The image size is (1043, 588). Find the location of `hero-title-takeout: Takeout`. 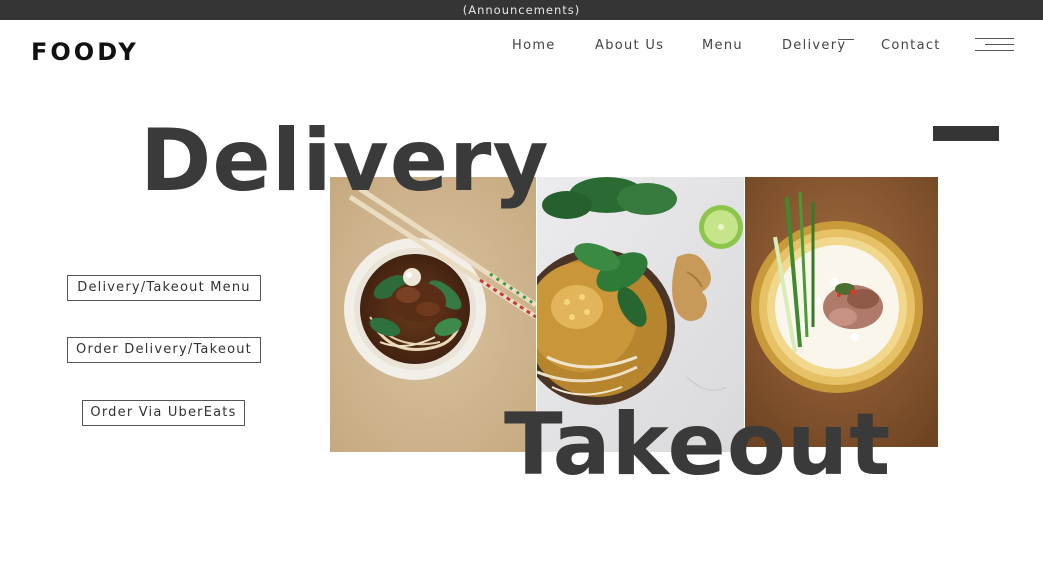

hero-title-takeout: Takeout is located at coordinates (698, 445).